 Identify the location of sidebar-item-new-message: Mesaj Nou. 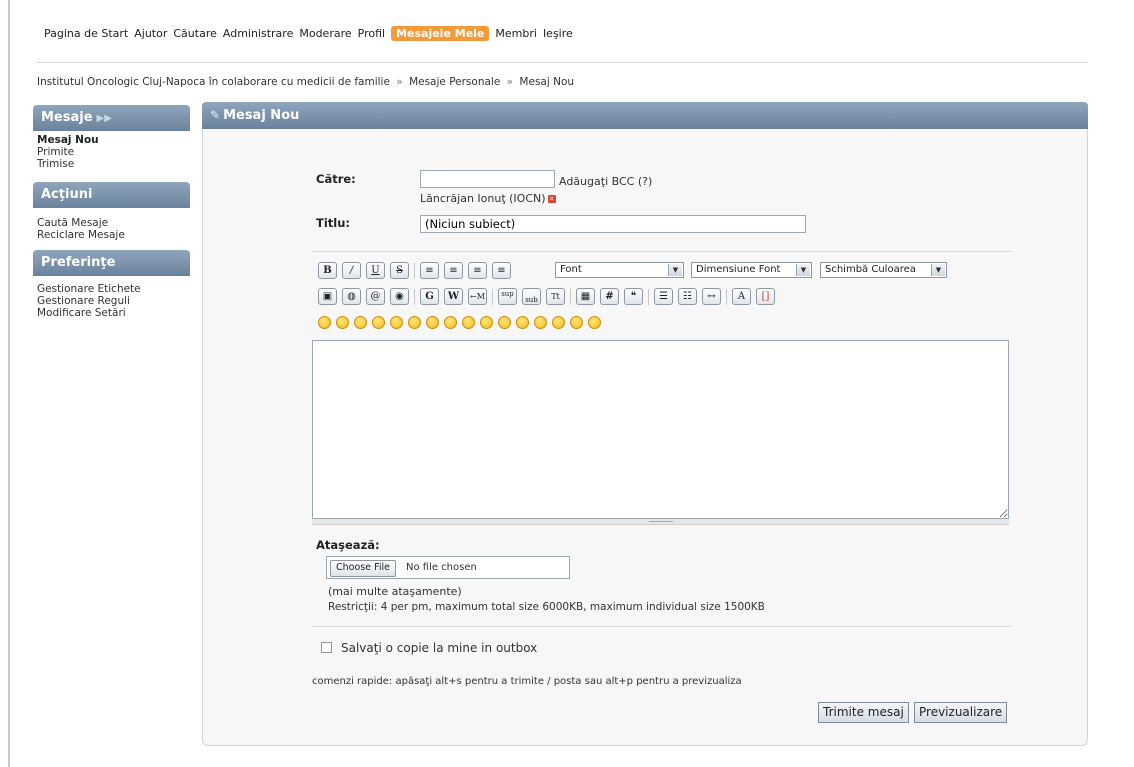
(68, 140).